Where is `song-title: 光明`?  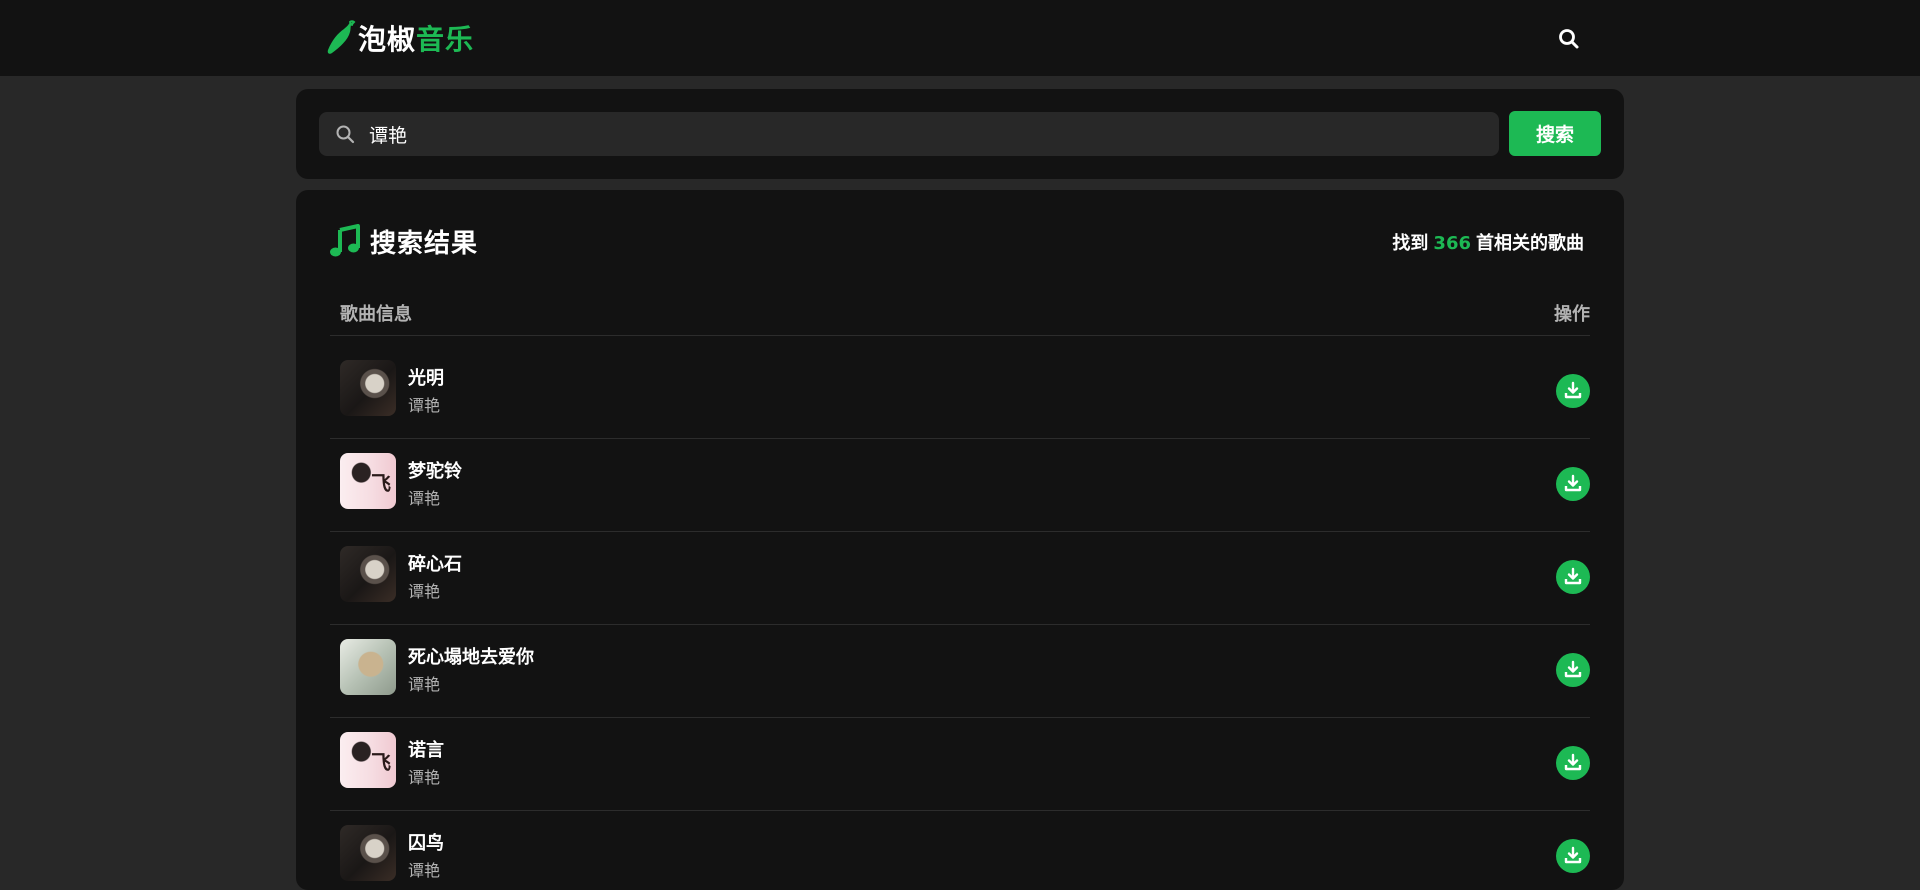 song-title: 光明 is located at coordinates (426, 377).